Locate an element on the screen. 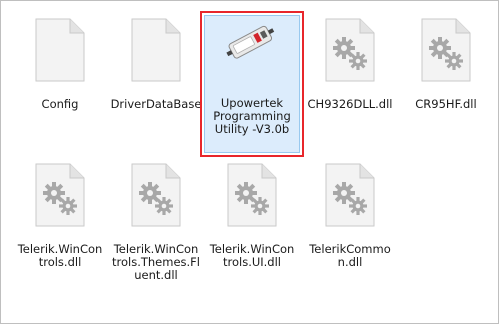 The height and width of the screenshot is (324, 499). file-item-telerik-wincontrols-dll: Telerik.WinControls.dll is located at coordinates (60, 216).